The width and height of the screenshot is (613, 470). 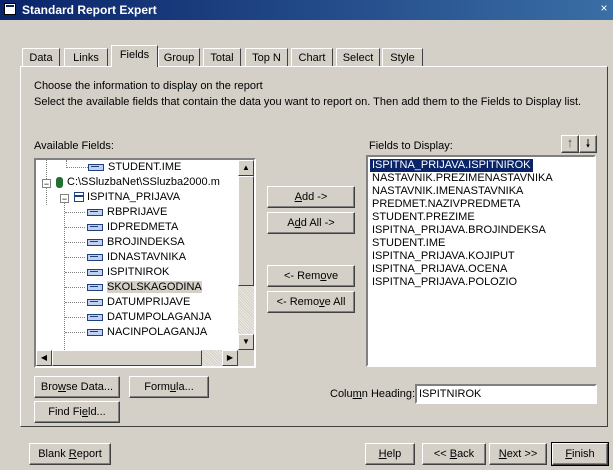 I want to click on horizontal-scroll-thumb, so click(x=127, y=358).